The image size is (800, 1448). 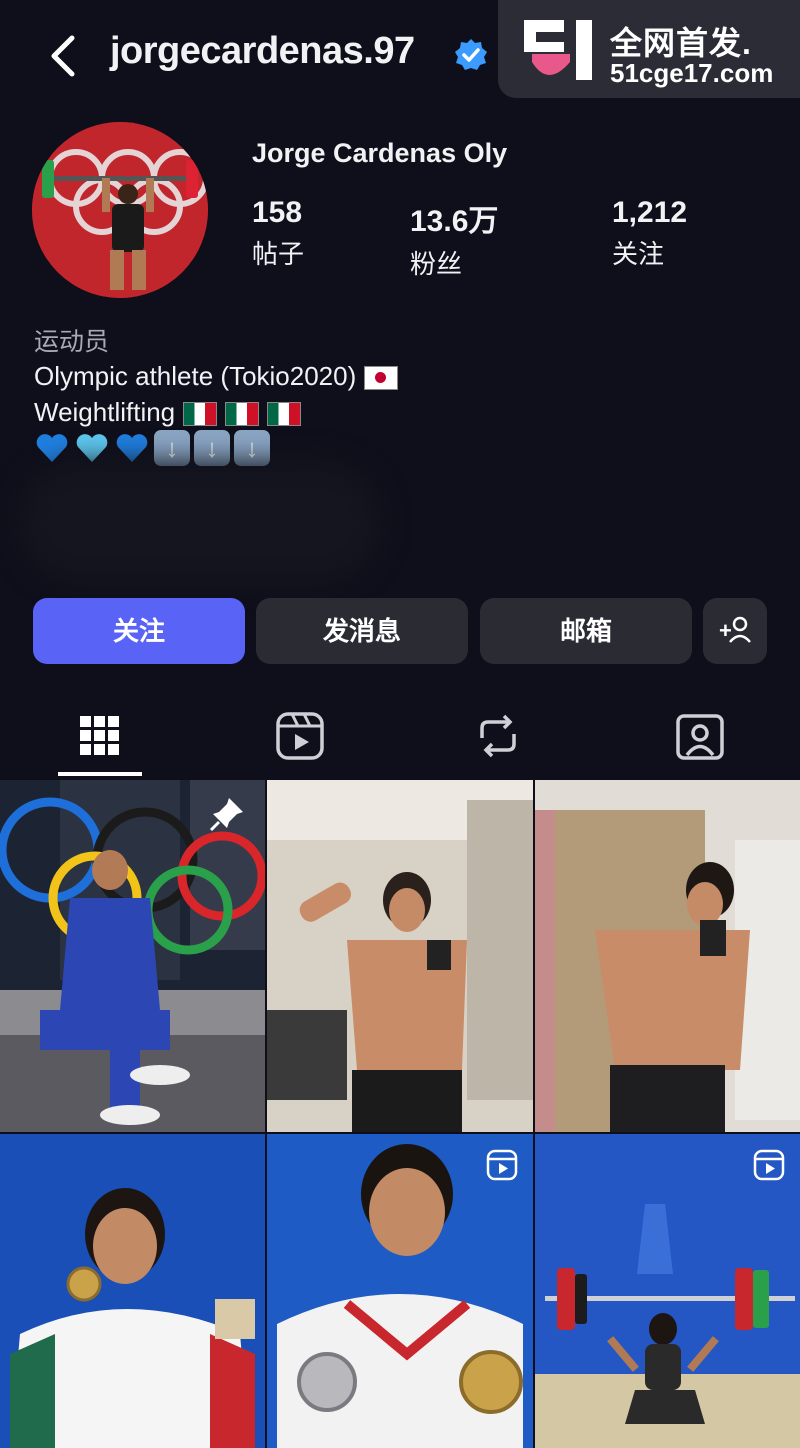 I want to click on username-title: jorgecardenas.97, so click(x=262, y=51).